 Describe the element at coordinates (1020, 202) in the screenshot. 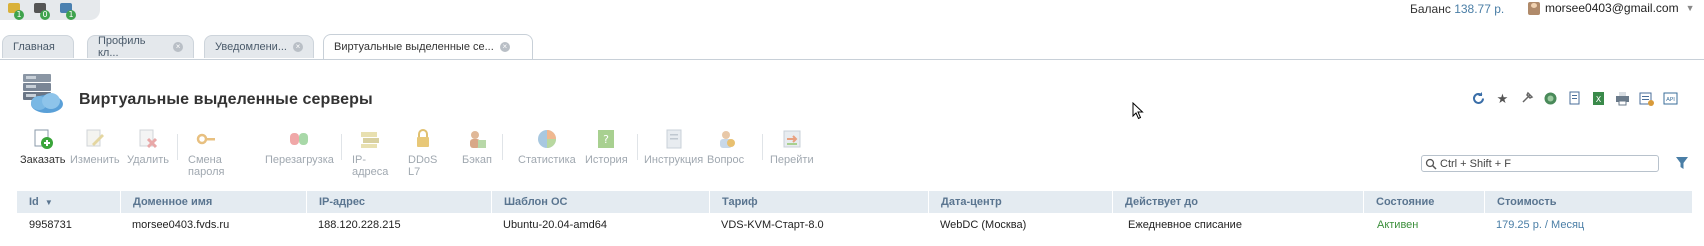

I see `column-datacenter: Дата-центр` at that location.